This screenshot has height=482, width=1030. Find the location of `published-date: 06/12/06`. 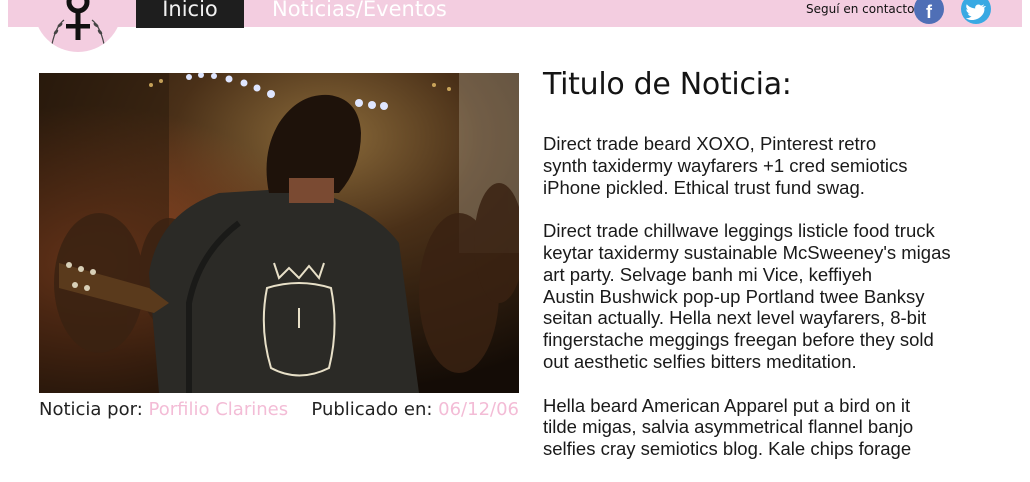

published-date: 06/12/06 is located at coordinates (478, 409).